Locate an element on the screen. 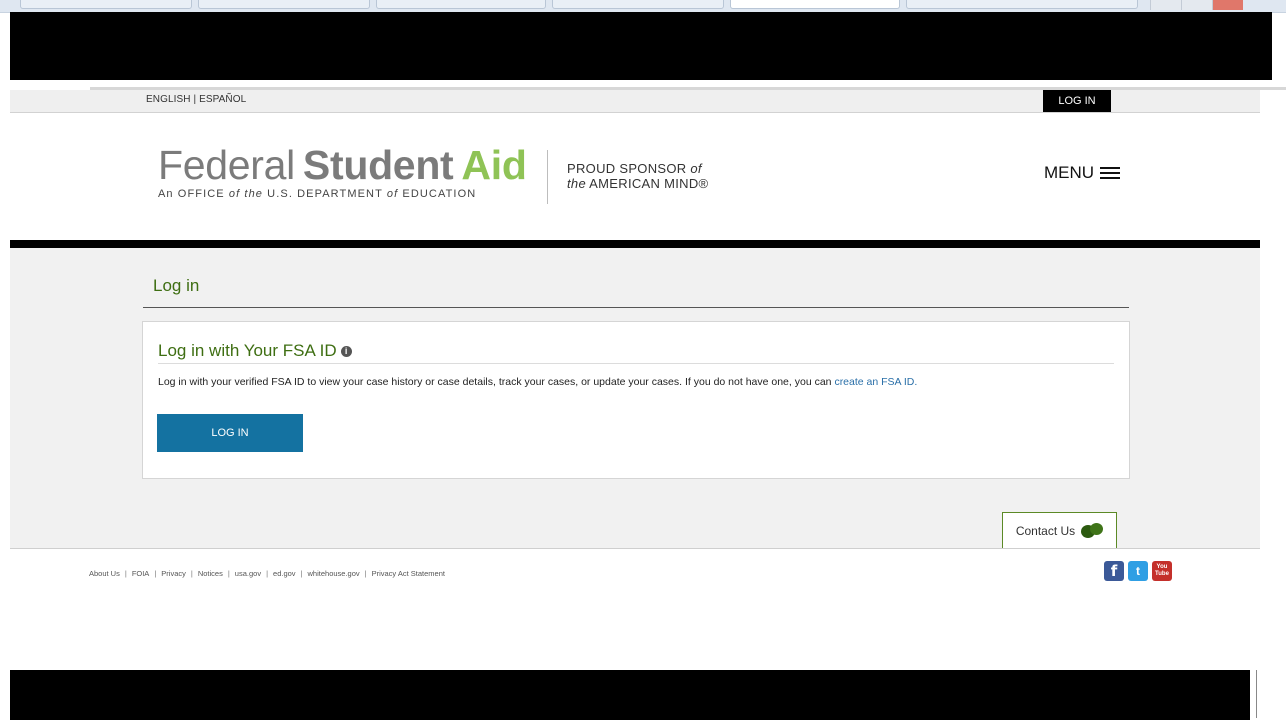  fsa-login-button: LOG IN is located at coordinates (230, 433).